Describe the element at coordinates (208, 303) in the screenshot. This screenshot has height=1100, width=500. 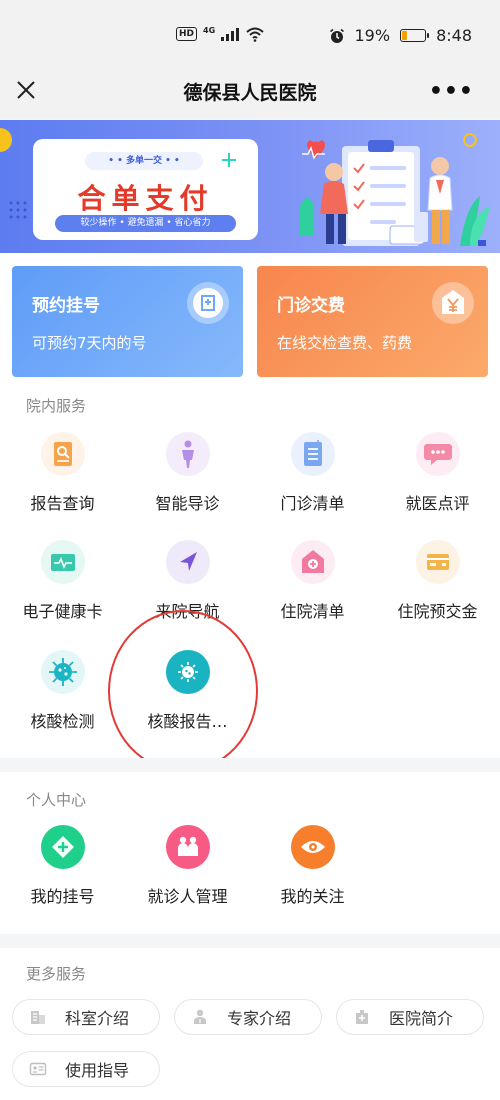
I see `hospital-building-icon` at that location.